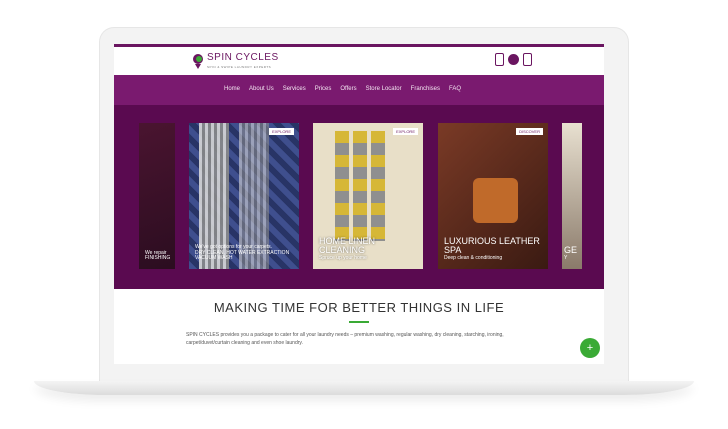  What do you see at coordinates (323, 89) in the screenshot?
I see `nav-item-prices: Prices` at bounding box center [323, 89].